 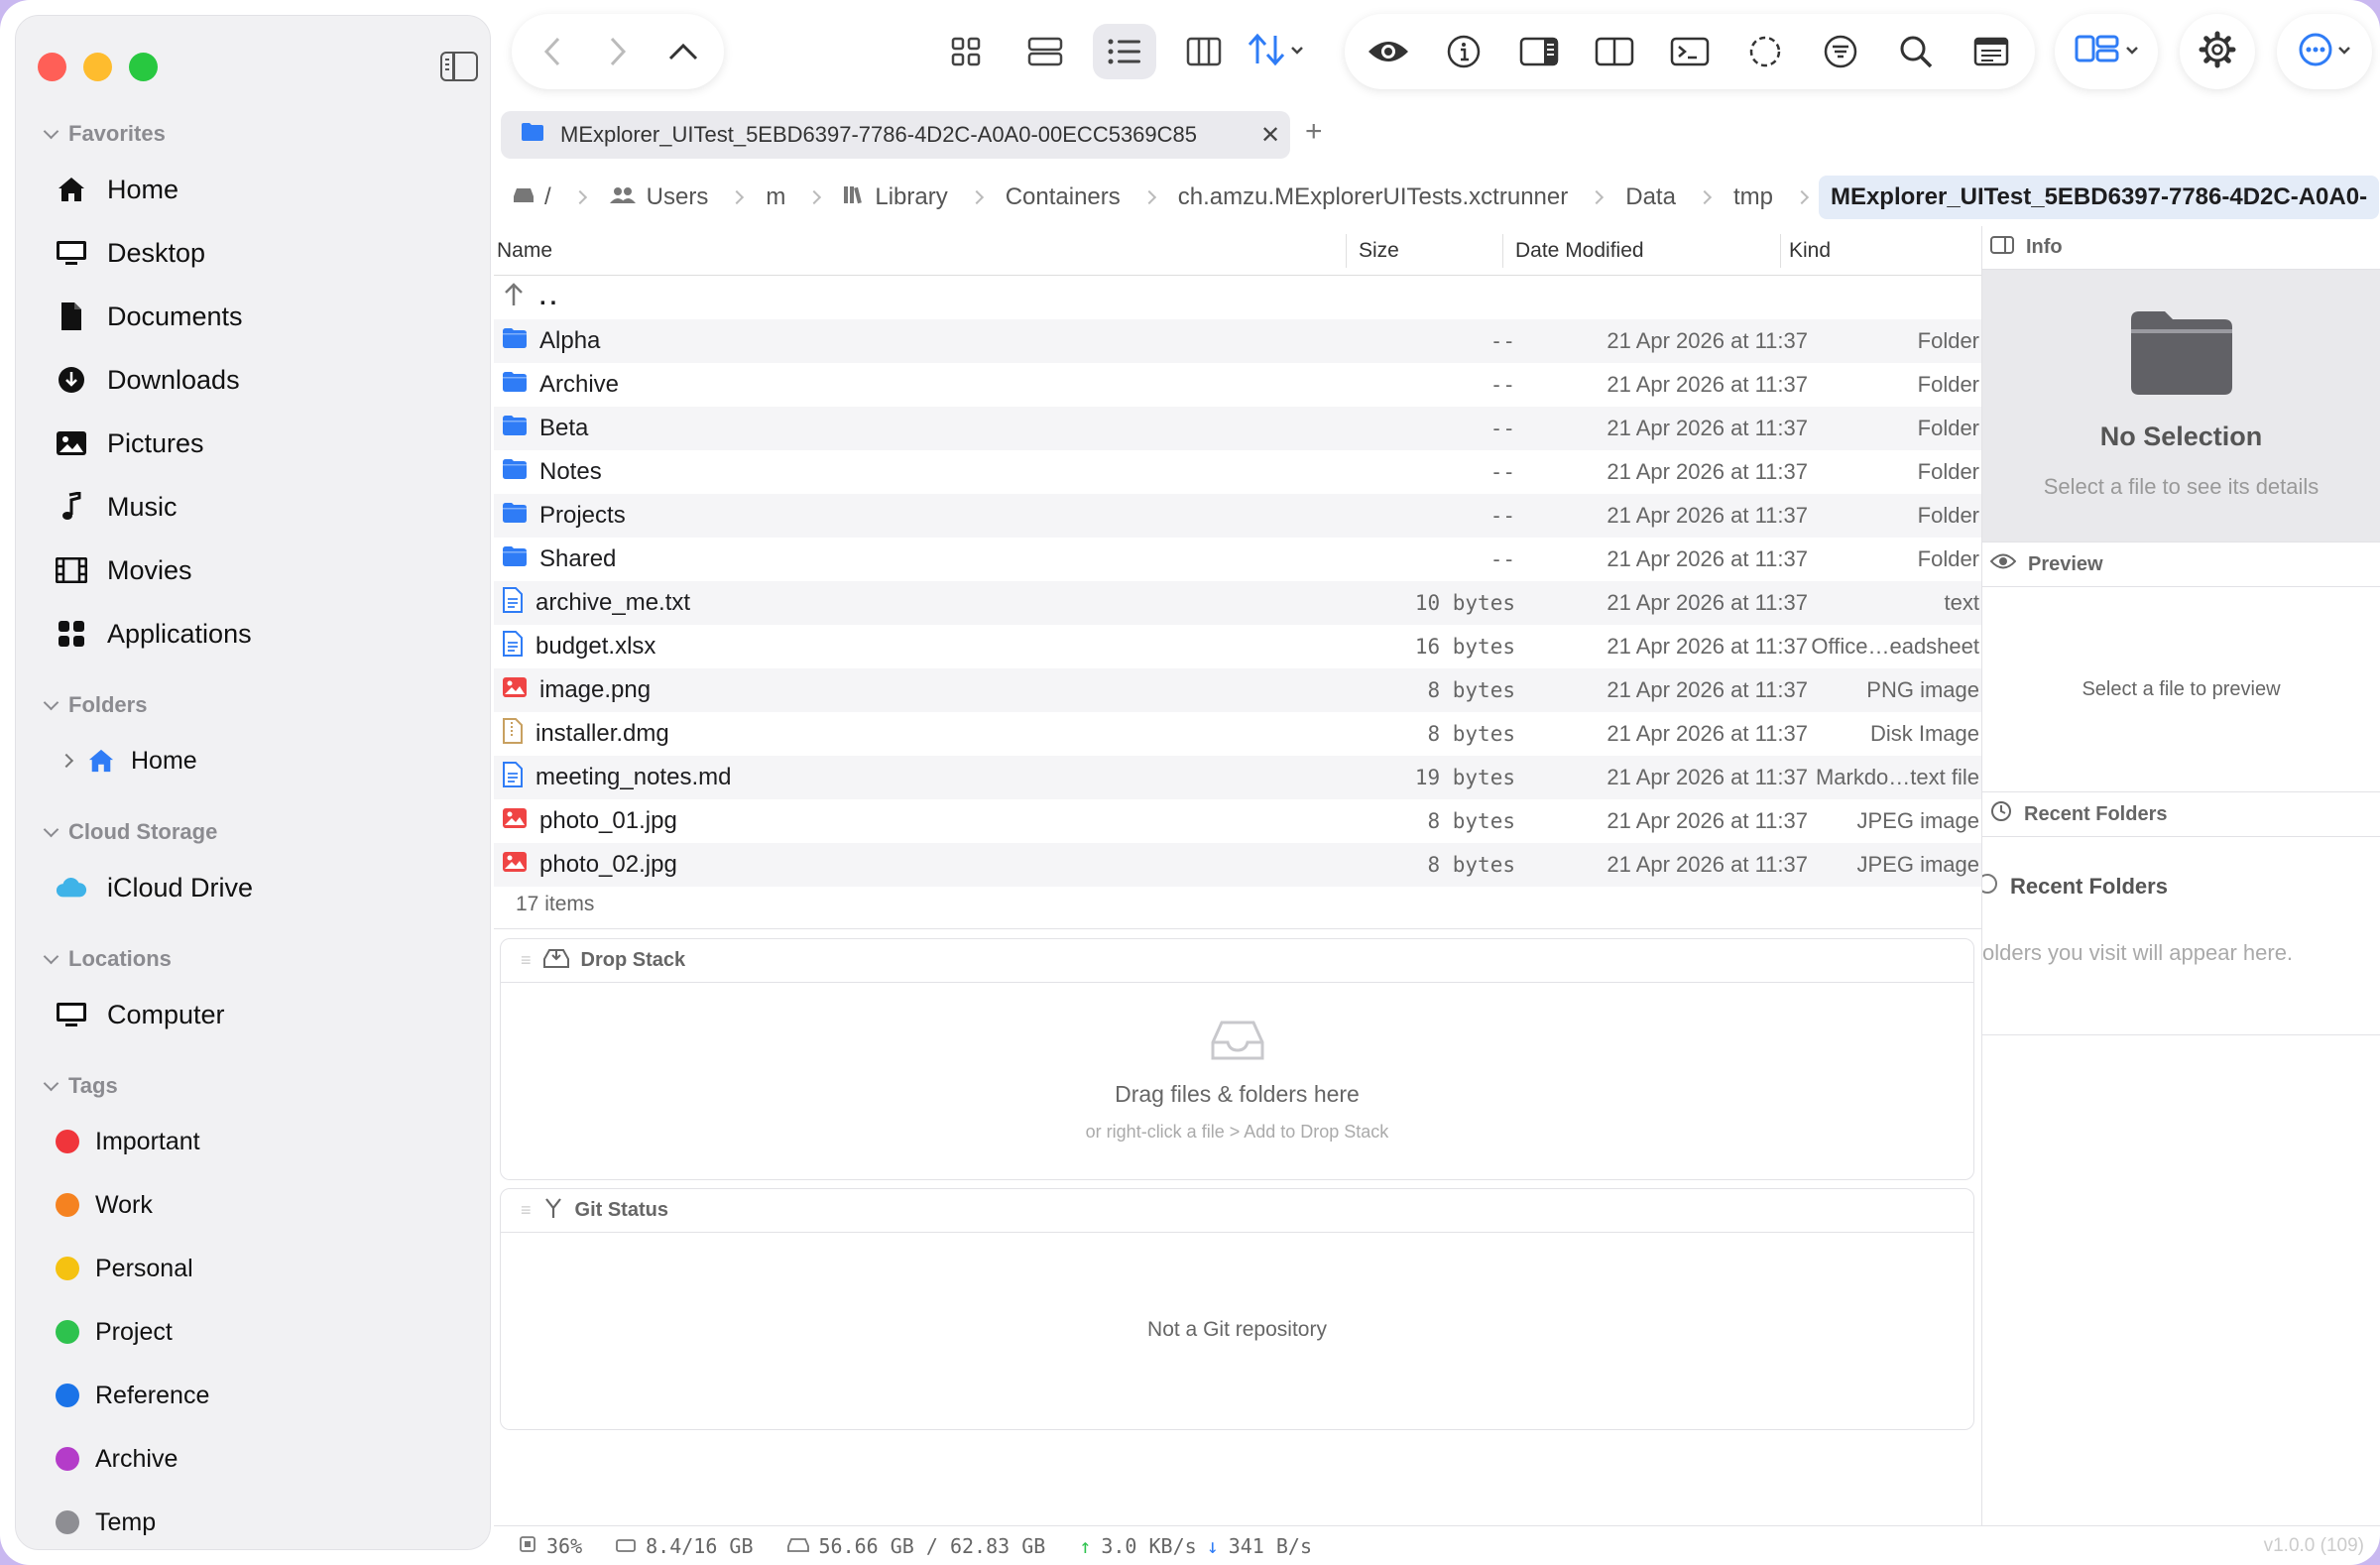 What do you see at coordinates (515, 298) in the screenshot?
I see `arrow-up-left-icon` at bounding box center [515, 298].